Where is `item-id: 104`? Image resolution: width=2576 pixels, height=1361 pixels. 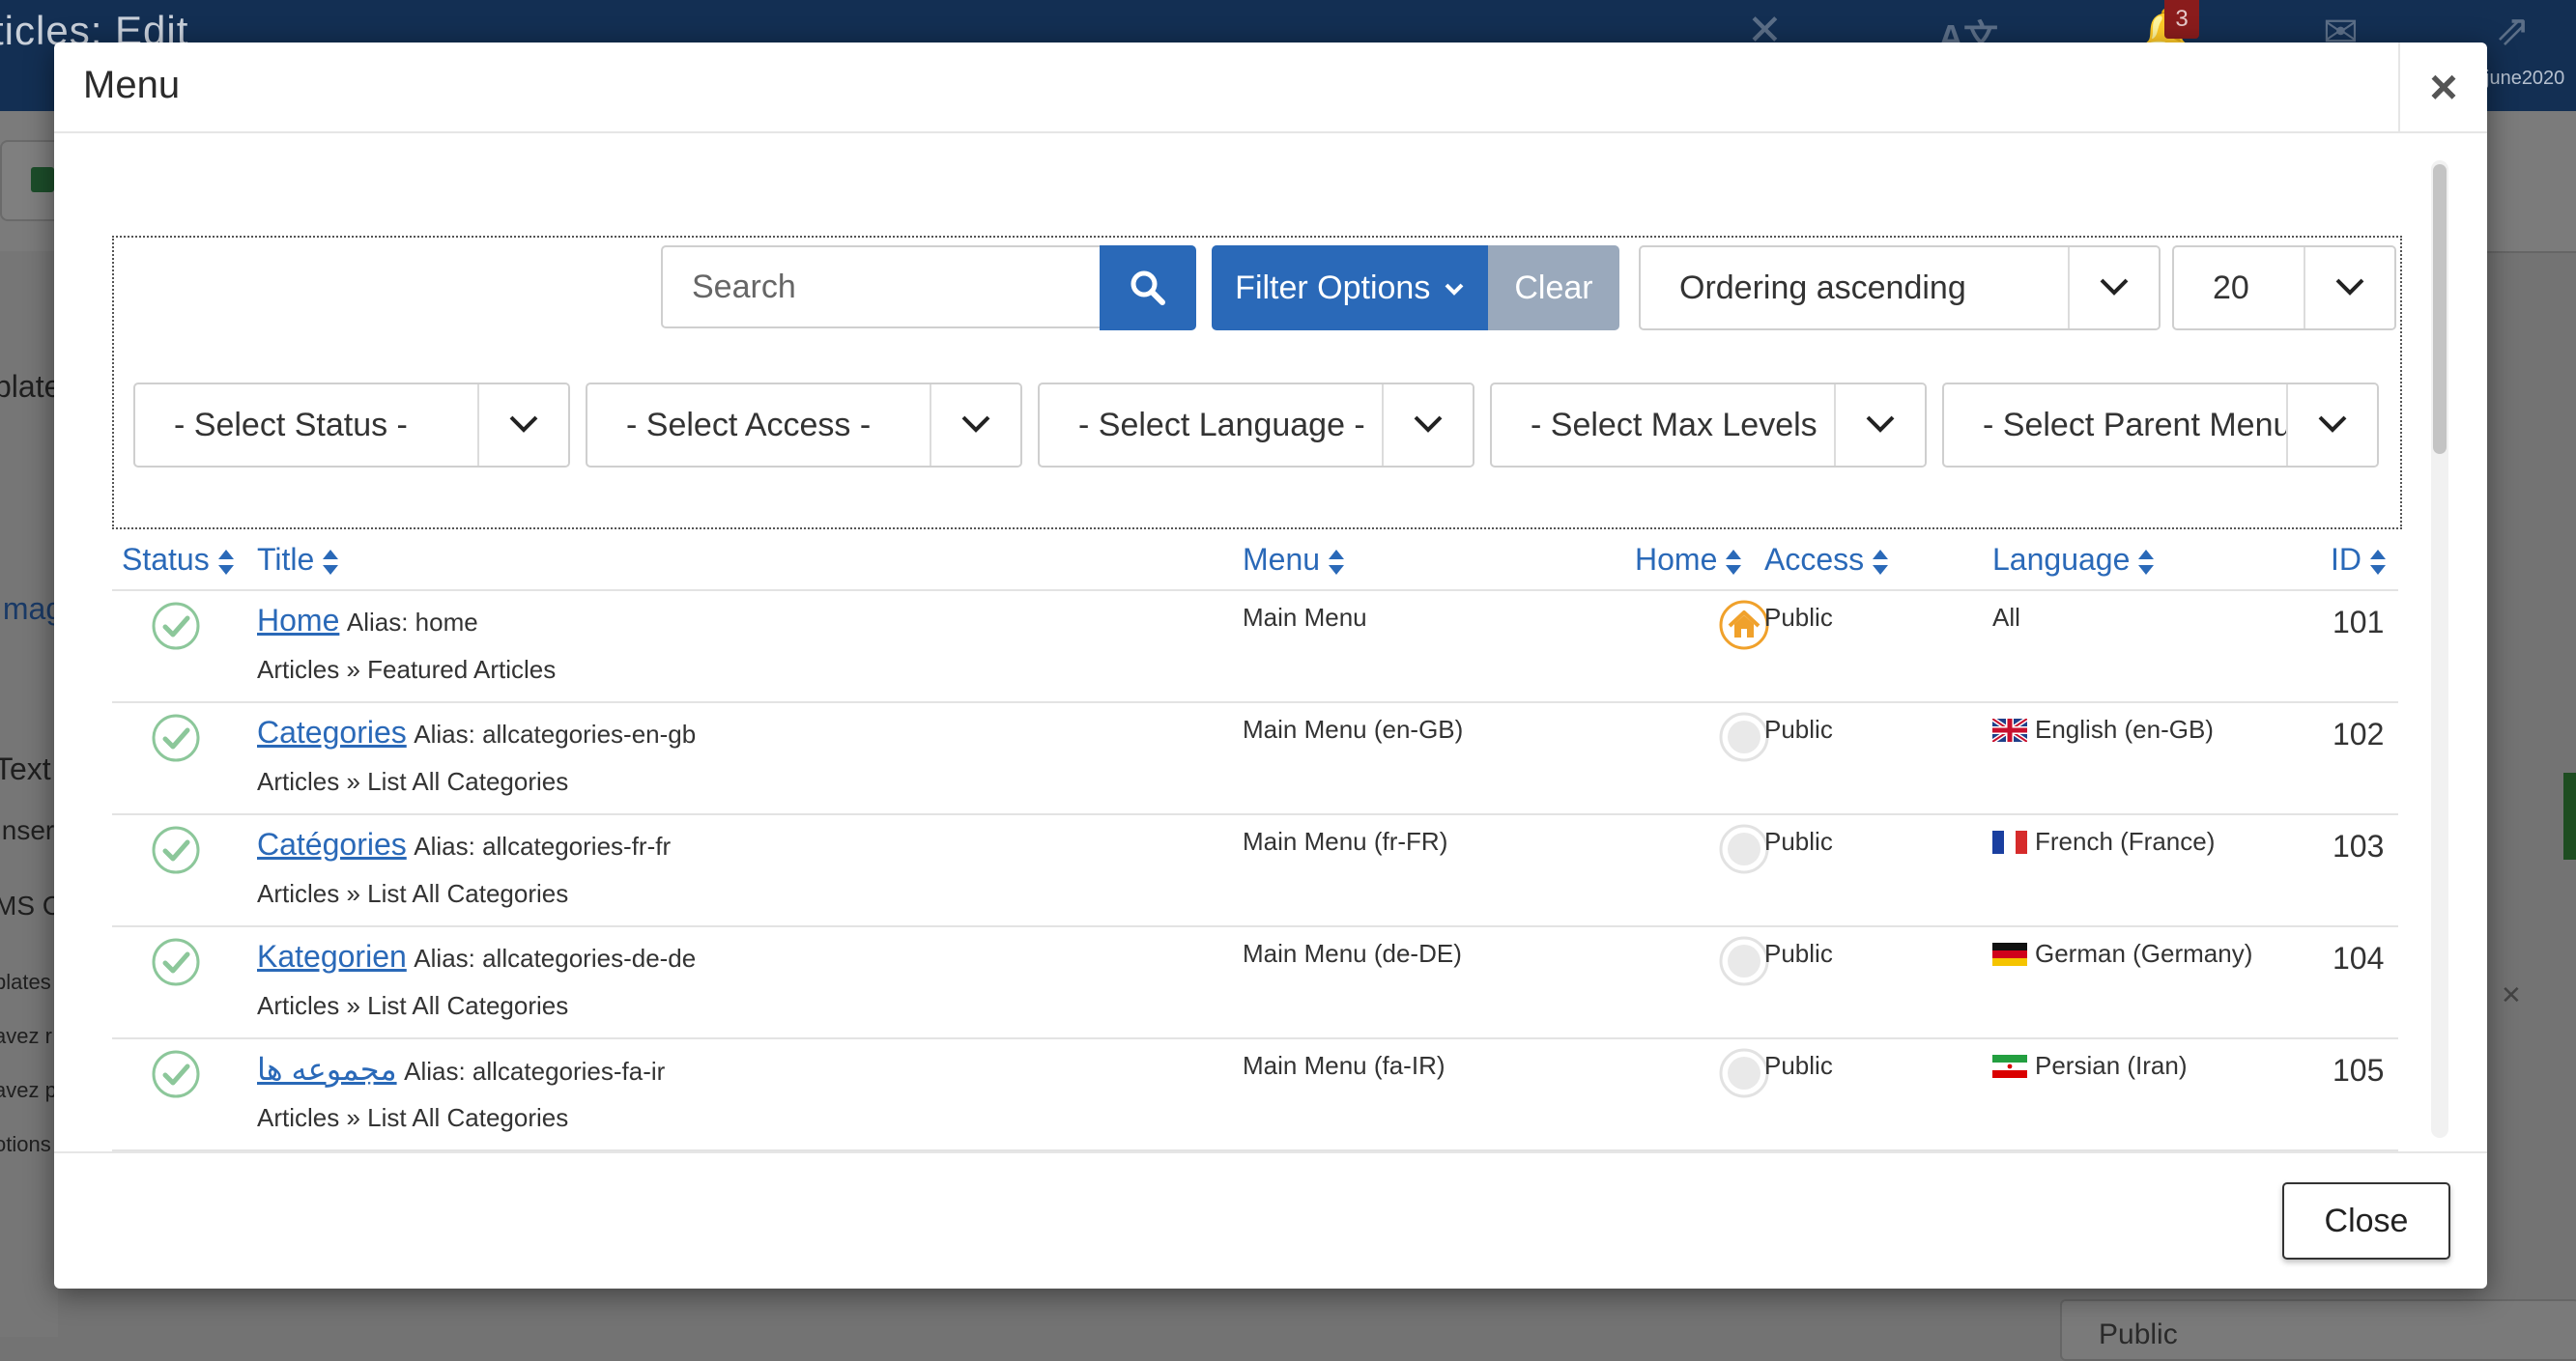
item-id: 104 is located at coordinates (2359, 959).